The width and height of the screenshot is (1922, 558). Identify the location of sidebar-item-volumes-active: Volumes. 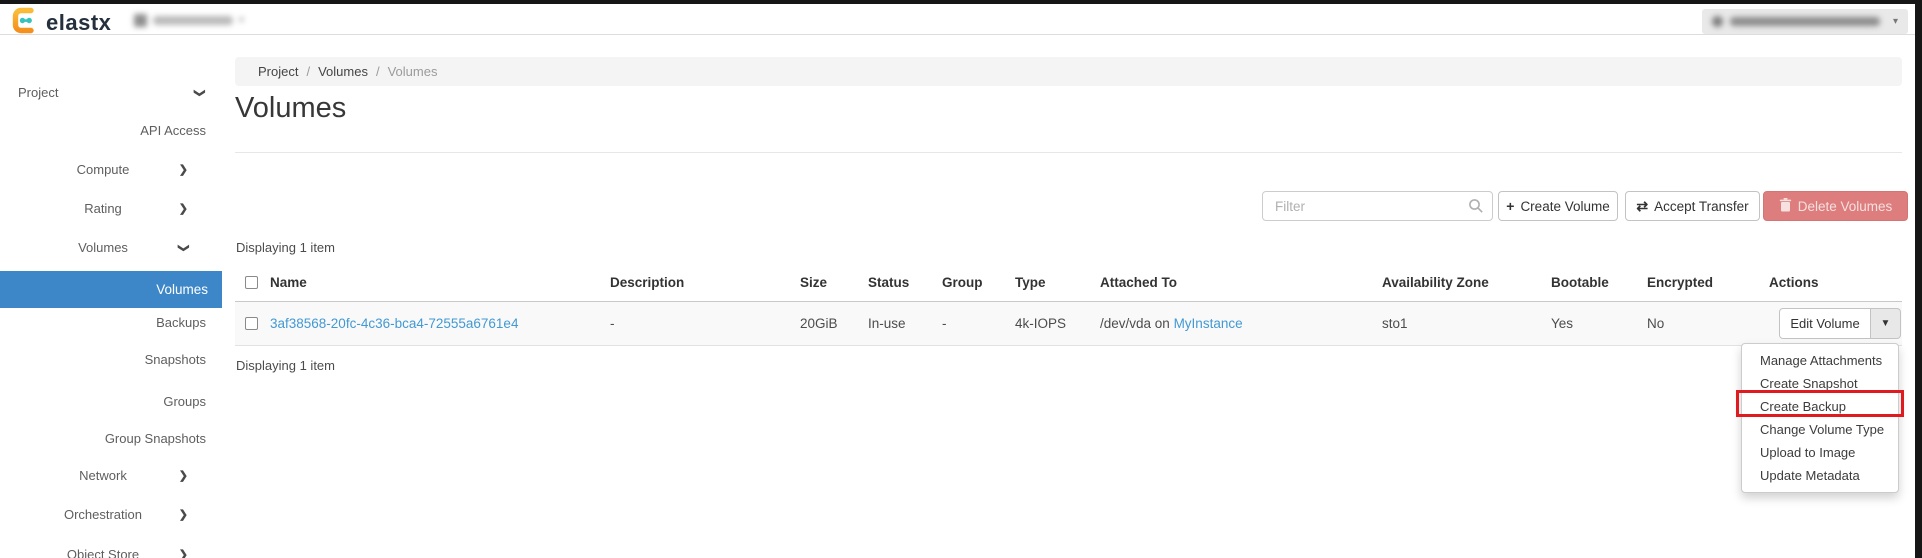
(111, 289).